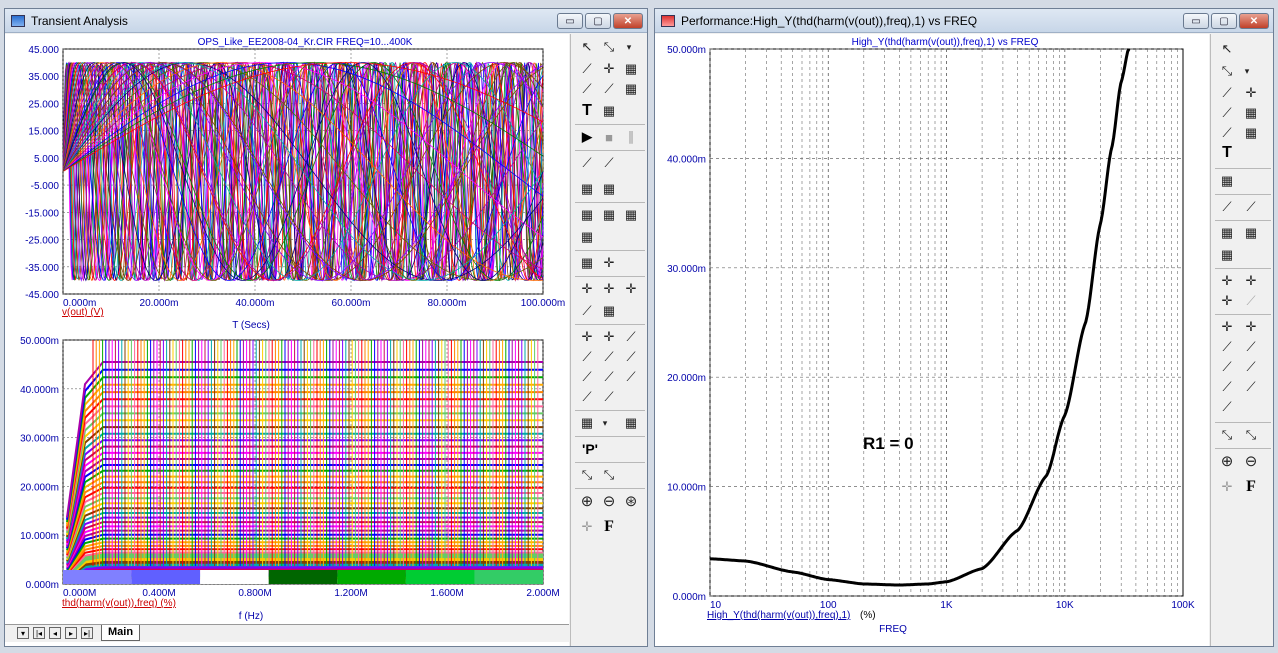 The height and width of the screenshot is (653, 1278). I want to click on high-low-icon-3: ⟋, so click(1227, 407).